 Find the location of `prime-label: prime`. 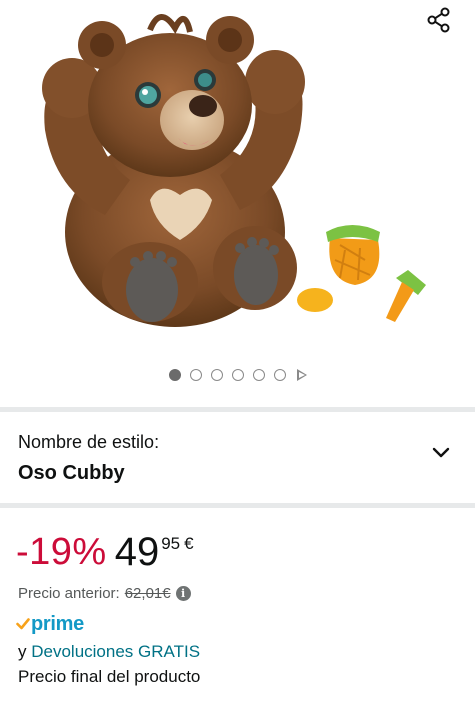

prime-label: prime is located at coordinates (57, 623).